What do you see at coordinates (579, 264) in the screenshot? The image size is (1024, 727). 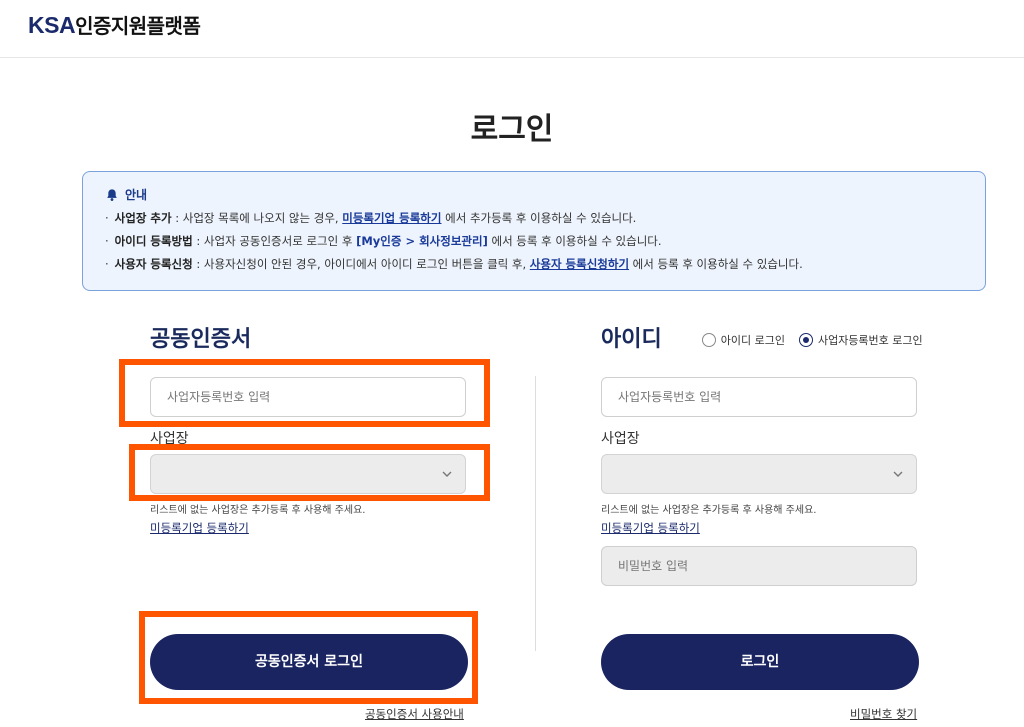 I see `user-registration-link: 사용자 등록신청하기` at bounding box center [579, 264].